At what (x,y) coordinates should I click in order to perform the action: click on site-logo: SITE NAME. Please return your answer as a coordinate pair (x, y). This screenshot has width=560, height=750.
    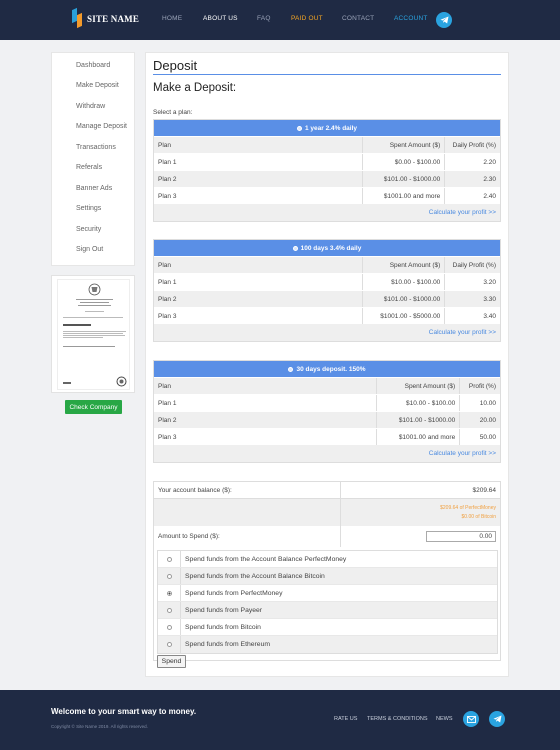
    Looking at the image, I should click on (106, 18).